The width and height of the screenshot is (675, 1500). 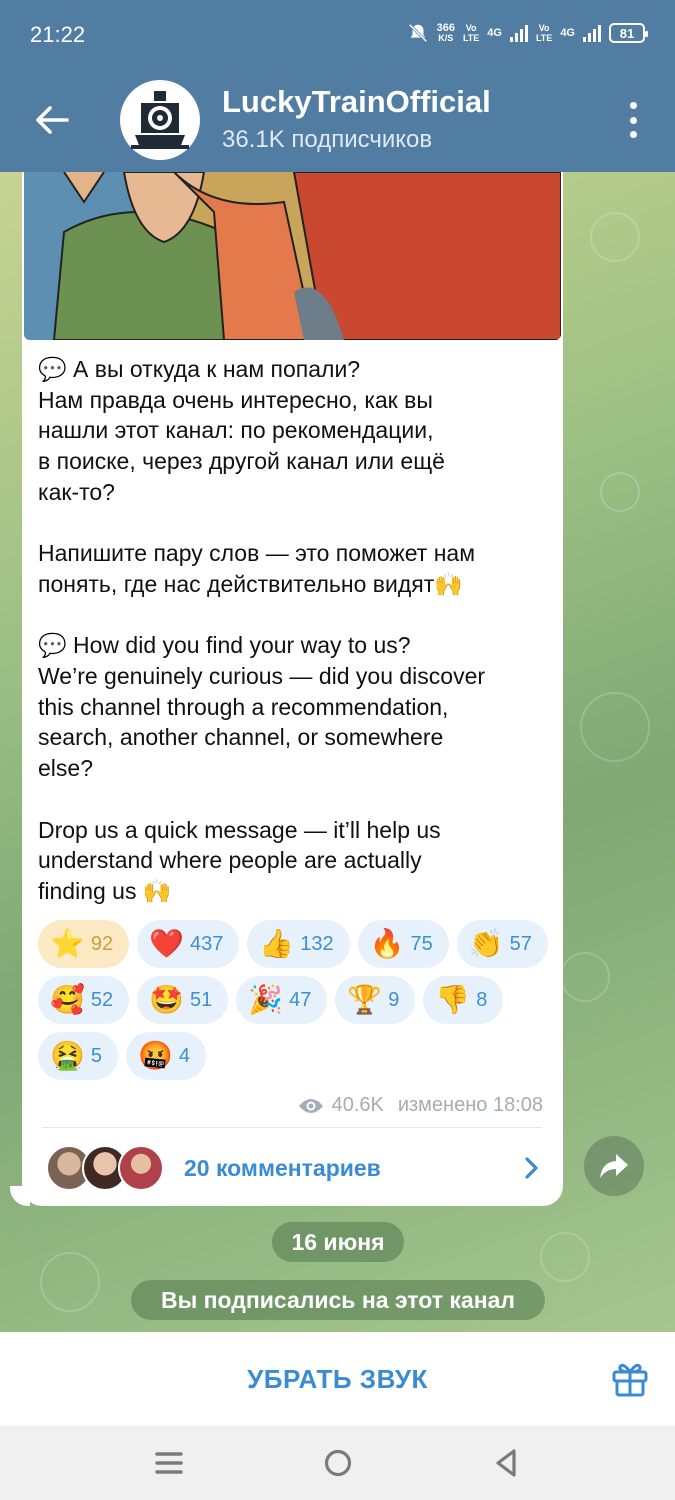 I want to click on reaction-count: 92, so click(x=102, y=943).